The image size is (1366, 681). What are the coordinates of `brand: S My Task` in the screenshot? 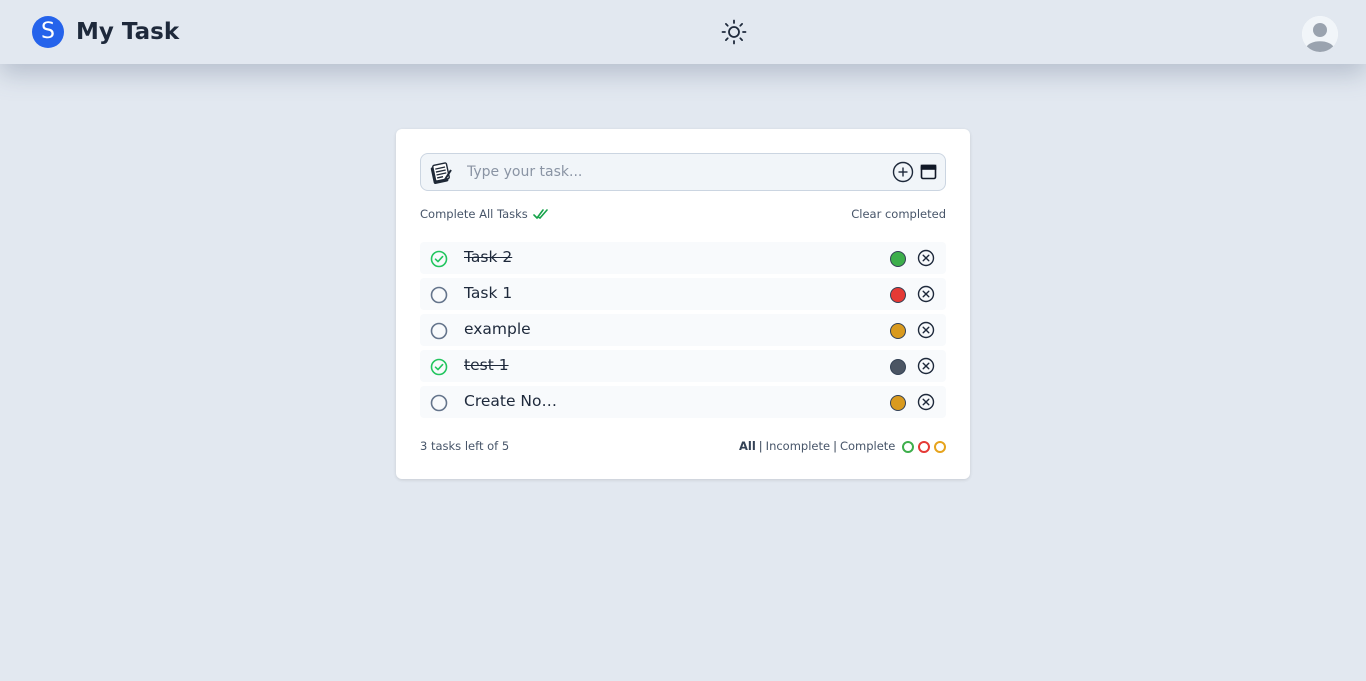 It's located at (105, 32).